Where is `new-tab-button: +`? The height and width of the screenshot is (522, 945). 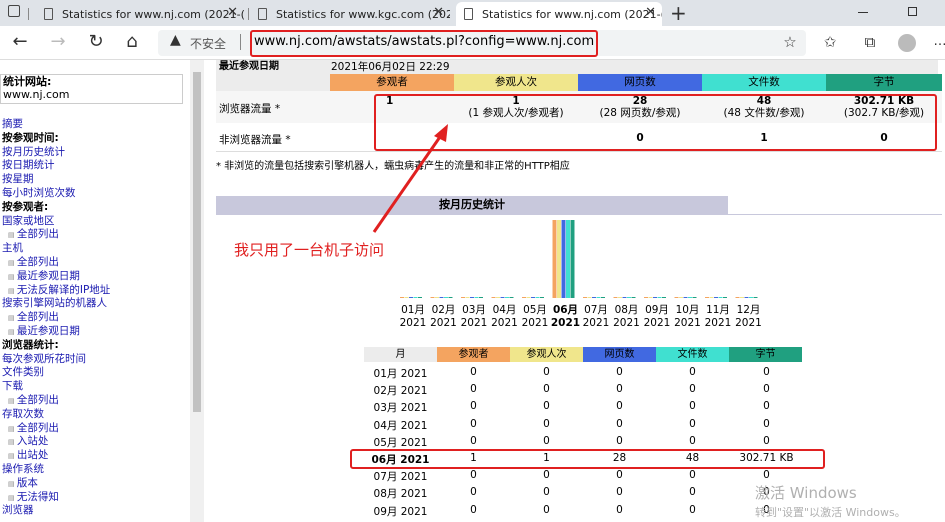 new-tab-button: + is located at coordinates (678, 13).